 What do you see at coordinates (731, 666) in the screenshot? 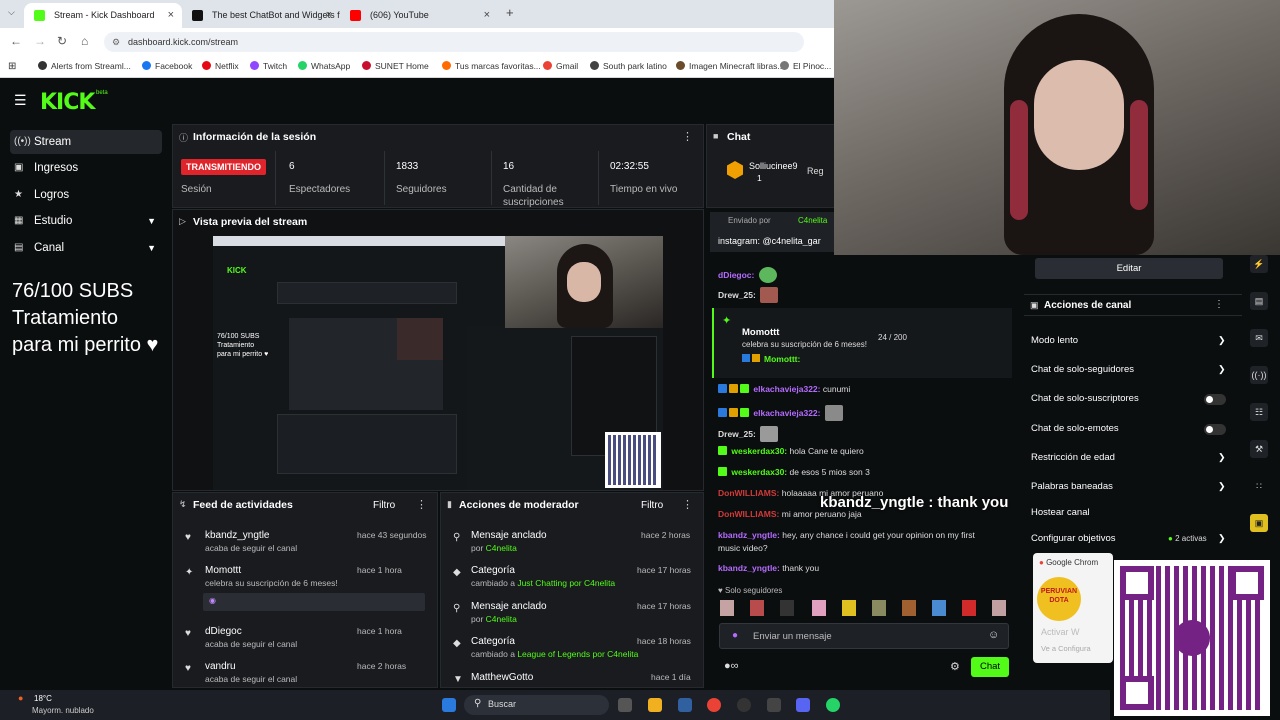
I see `chat-tools-icon: ●∞` at bounding box center [731, 666].